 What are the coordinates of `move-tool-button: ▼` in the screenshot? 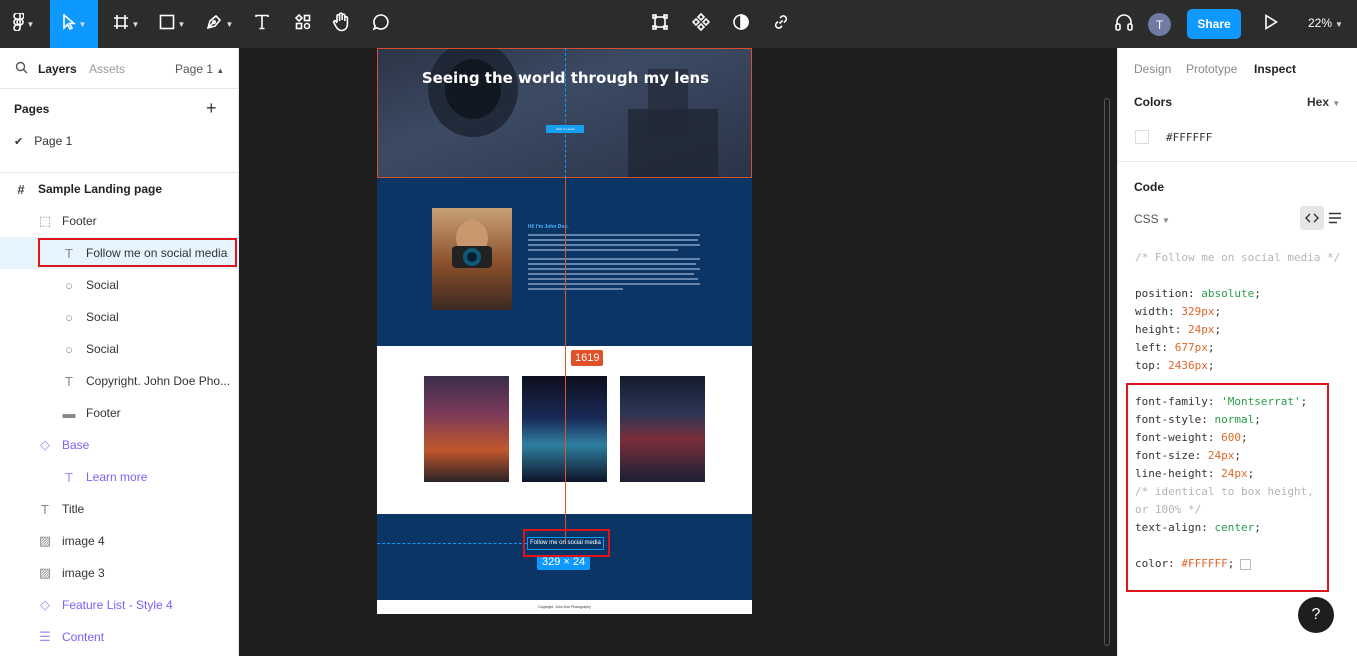 It's located at (74, 24).